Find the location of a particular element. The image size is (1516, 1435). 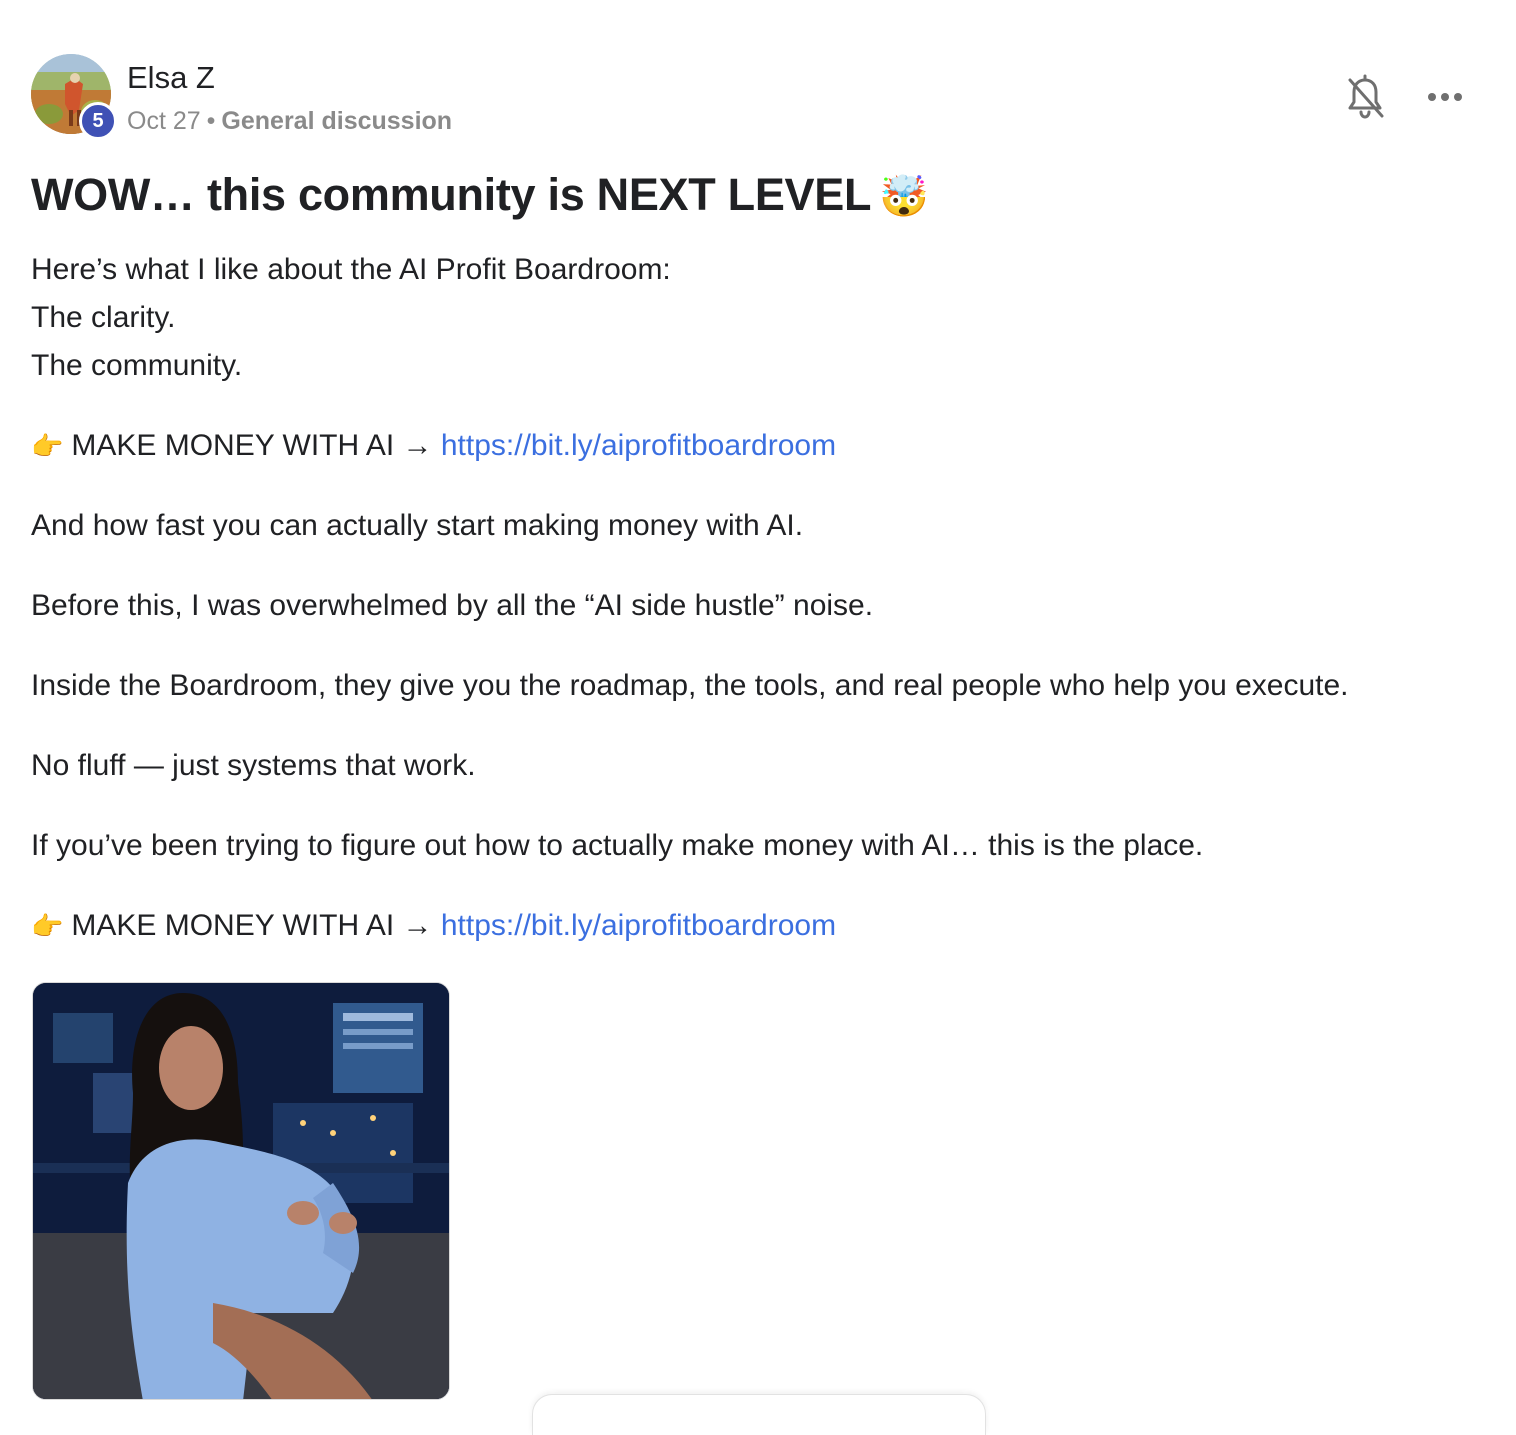

more-options-button is located at coordinates (1445, 97).